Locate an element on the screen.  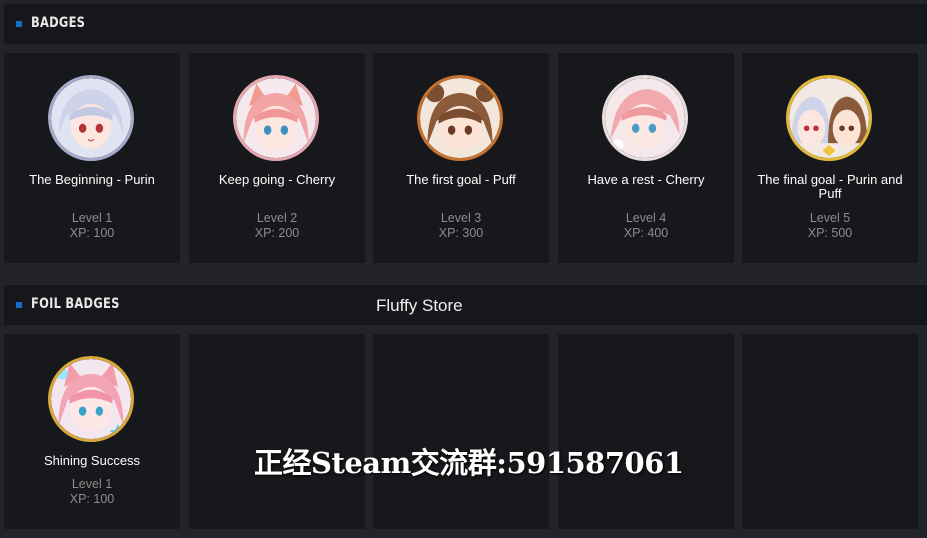
foil-badges-header: FOIL BADGES Fluffy Store is located at coordinates (465, 305).